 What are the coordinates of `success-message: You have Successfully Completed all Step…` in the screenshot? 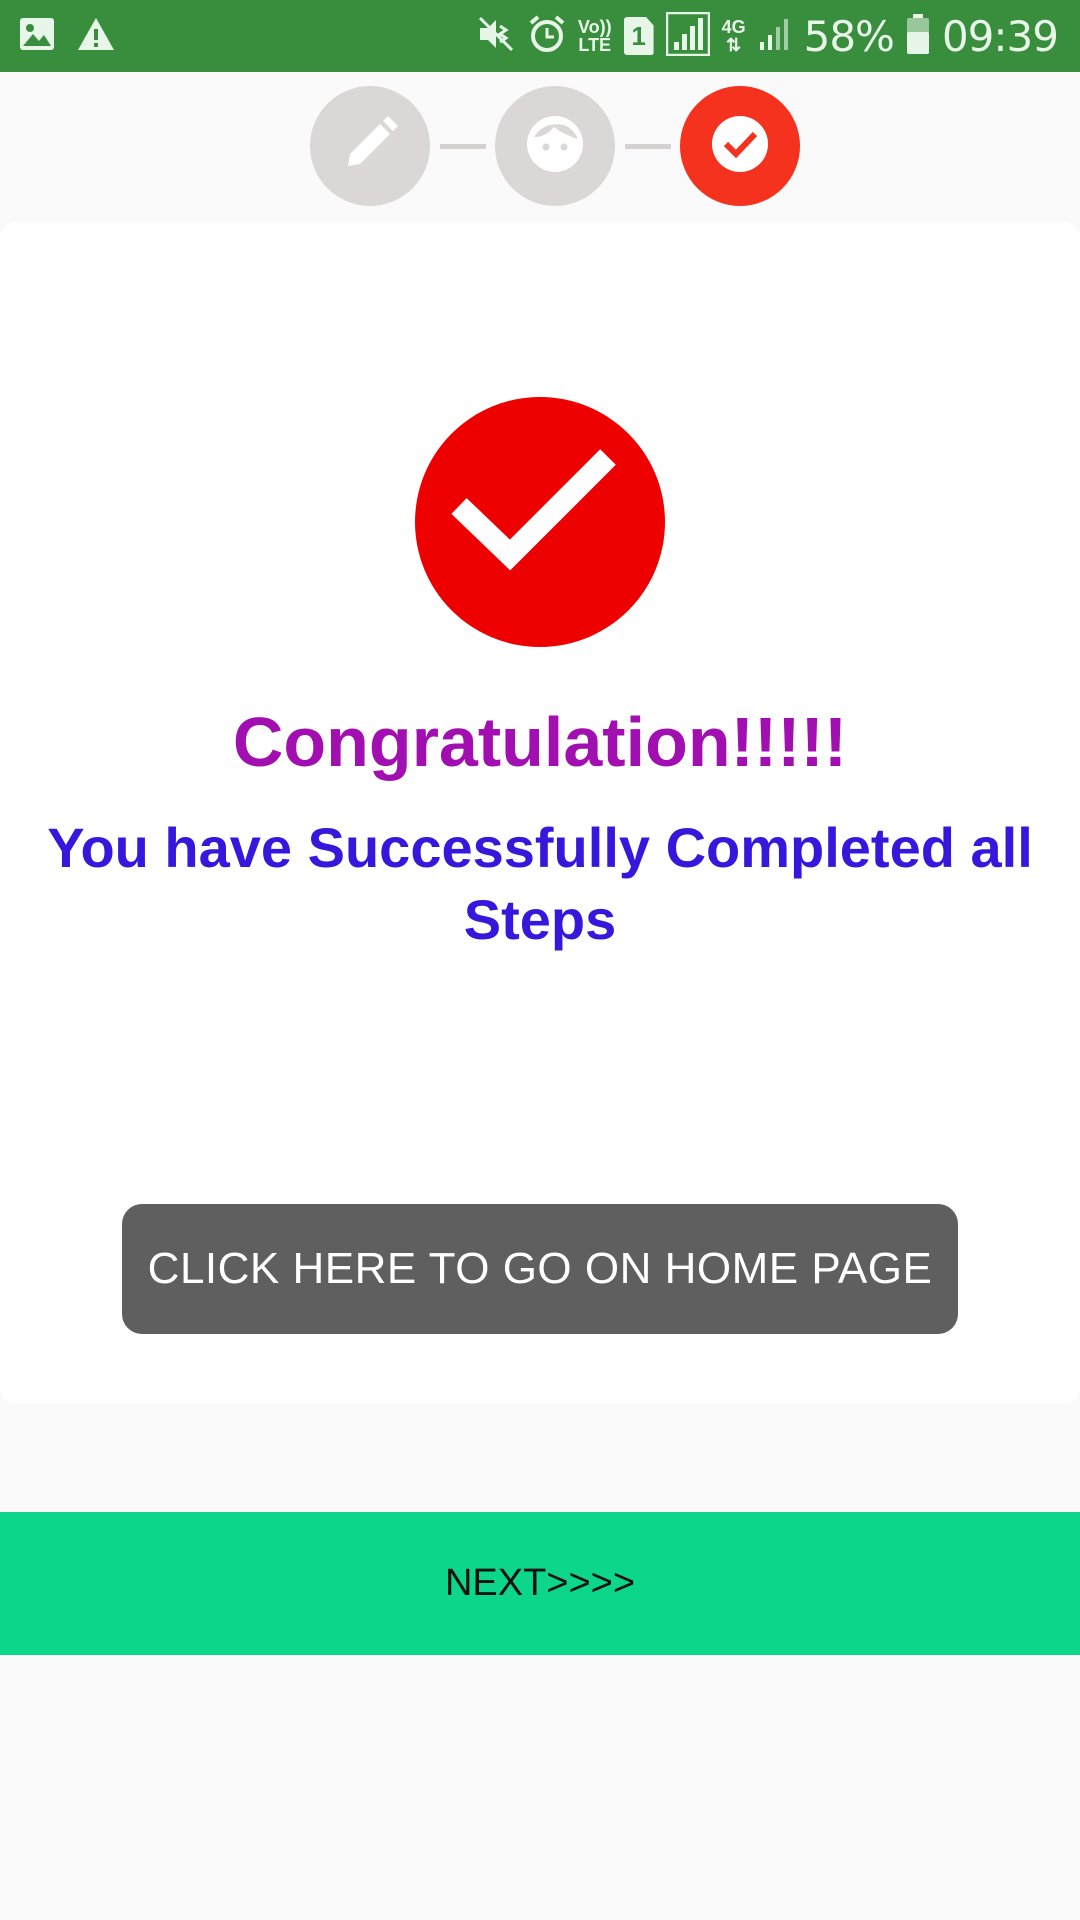 It's located at (540, 883).